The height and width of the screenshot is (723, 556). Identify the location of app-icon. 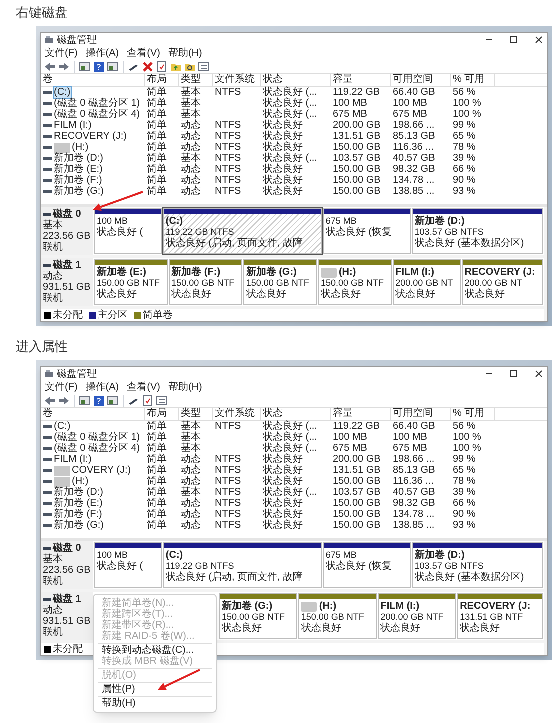
(49, 40).